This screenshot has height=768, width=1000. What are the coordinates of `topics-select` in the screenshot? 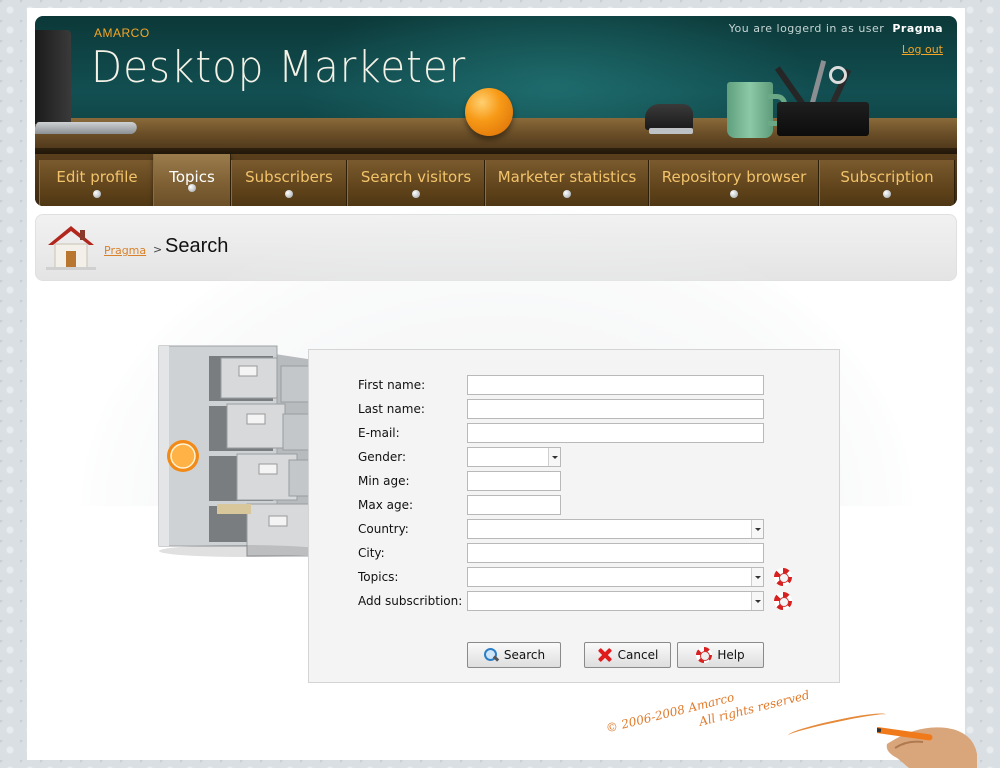 It's located at (615, 577).